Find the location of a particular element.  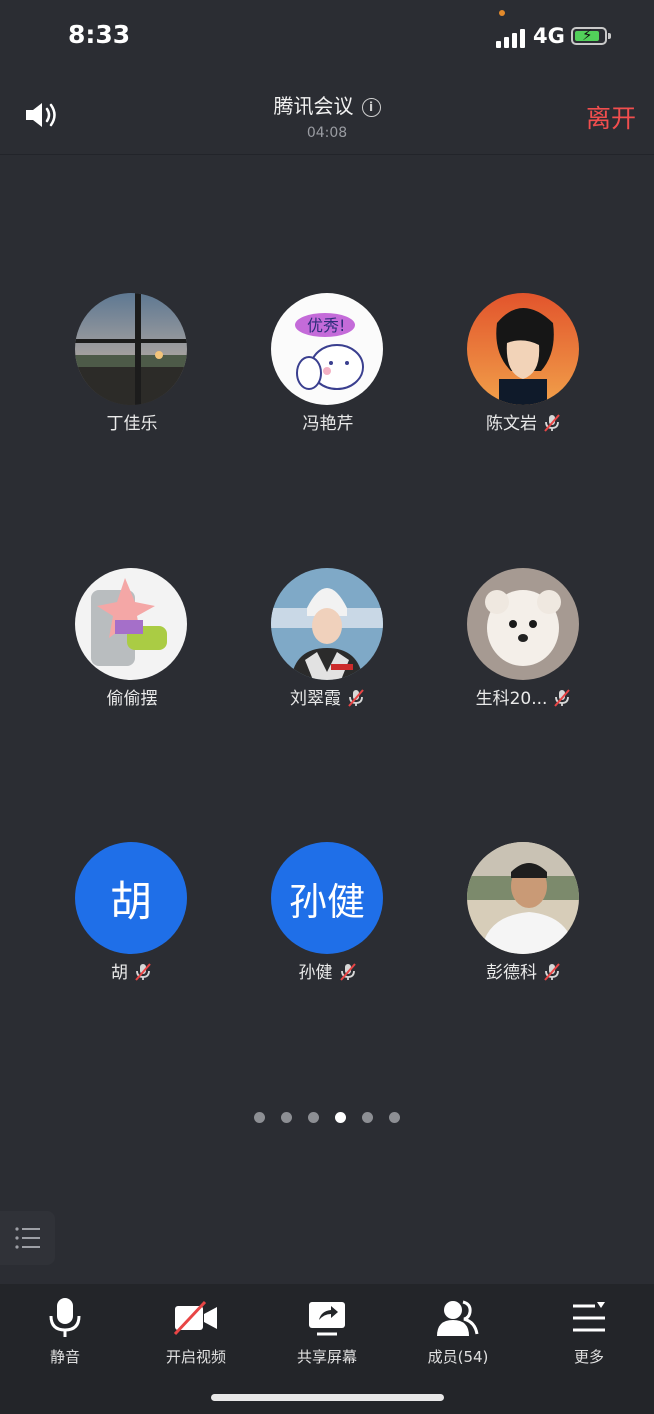

participant-name-row: 刘翠霞 is located at coordinates (328, 696).